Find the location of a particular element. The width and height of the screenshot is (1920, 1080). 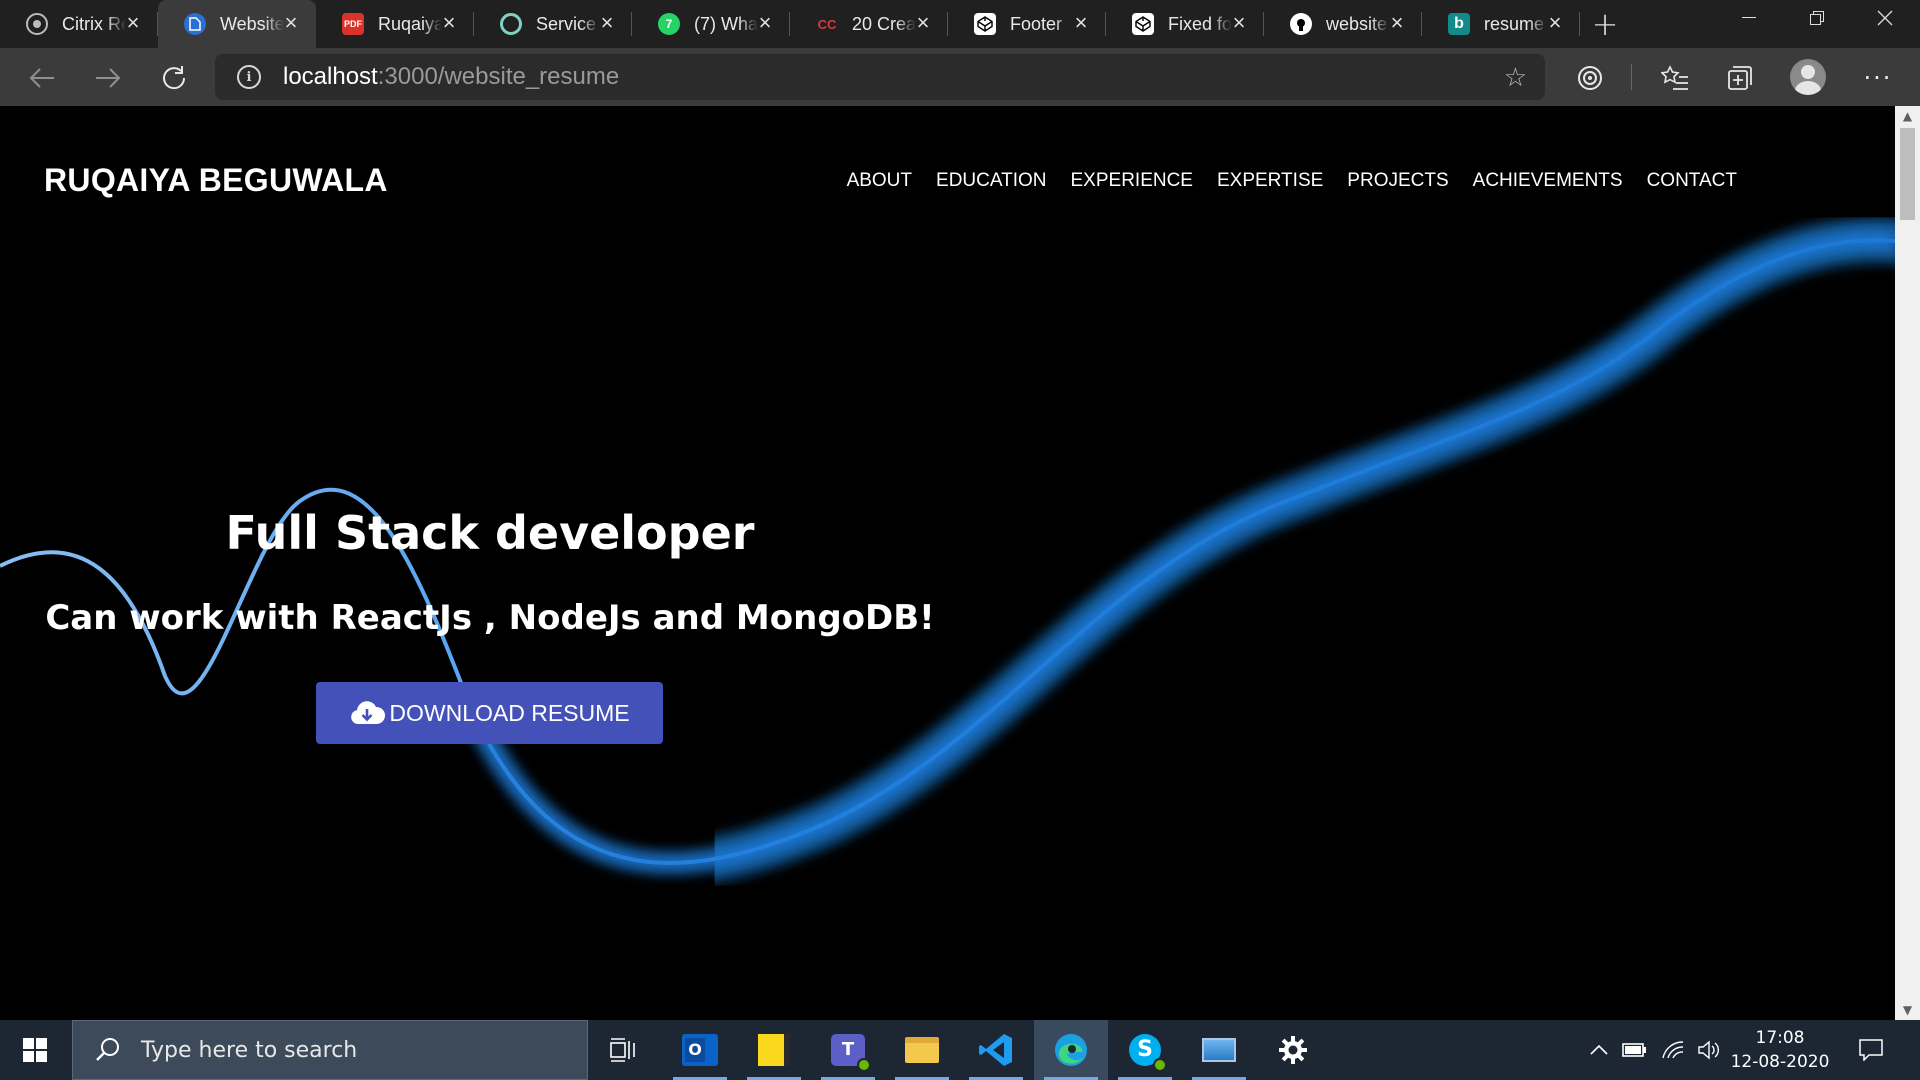

scroll-up-arrow: ▲ is located at coordinates (1907, 116).